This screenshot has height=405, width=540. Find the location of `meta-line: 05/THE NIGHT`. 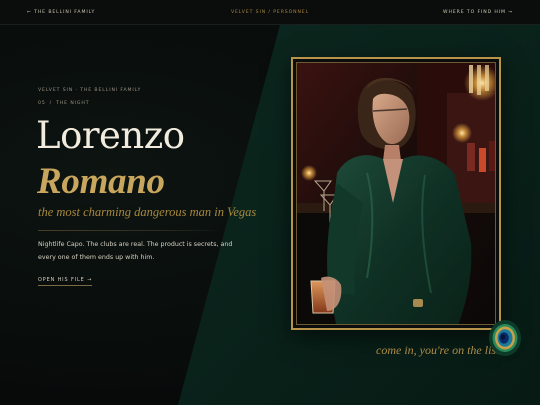

meta-line: 05/THE NIGHT is located at coordinates (63, 103).